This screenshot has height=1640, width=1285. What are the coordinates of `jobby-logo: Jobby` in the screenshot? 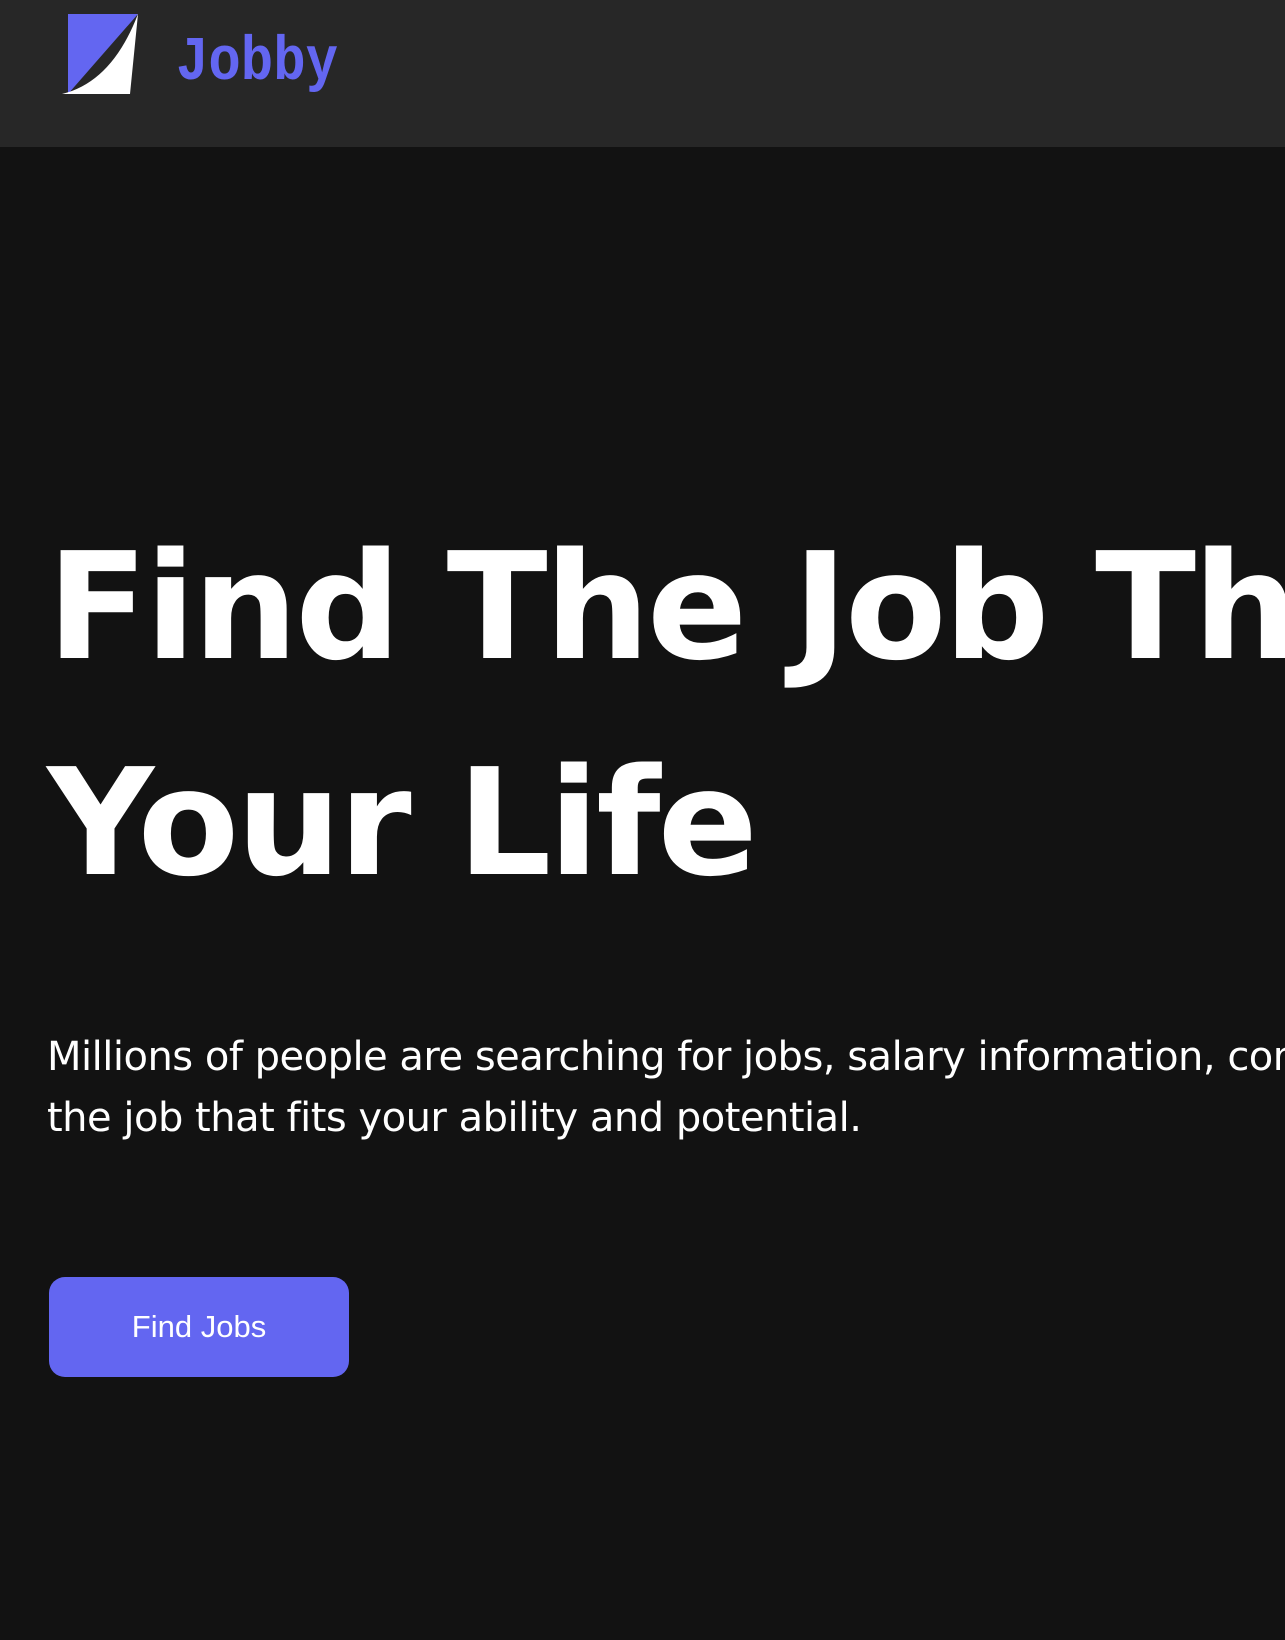 It's located at (200, 54).